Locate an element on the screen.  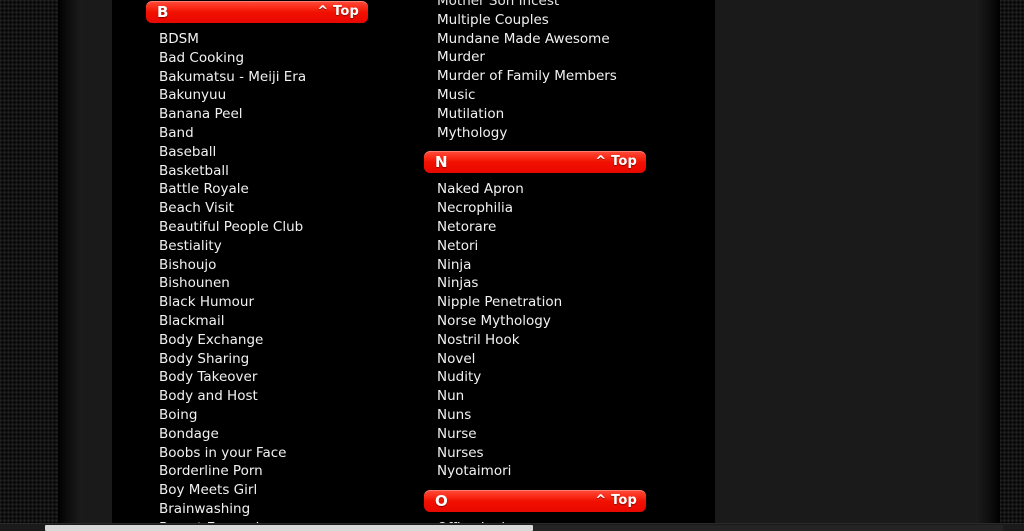
tag-link: Bishoujo is located at coordinates (274, 265).